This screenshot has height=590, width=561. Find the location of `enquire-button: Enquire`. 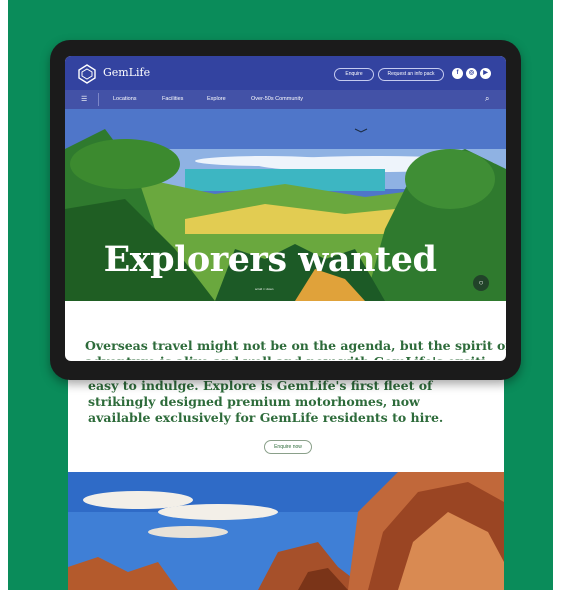

enquire-button: Enquire is located at coordinates (354, 74).